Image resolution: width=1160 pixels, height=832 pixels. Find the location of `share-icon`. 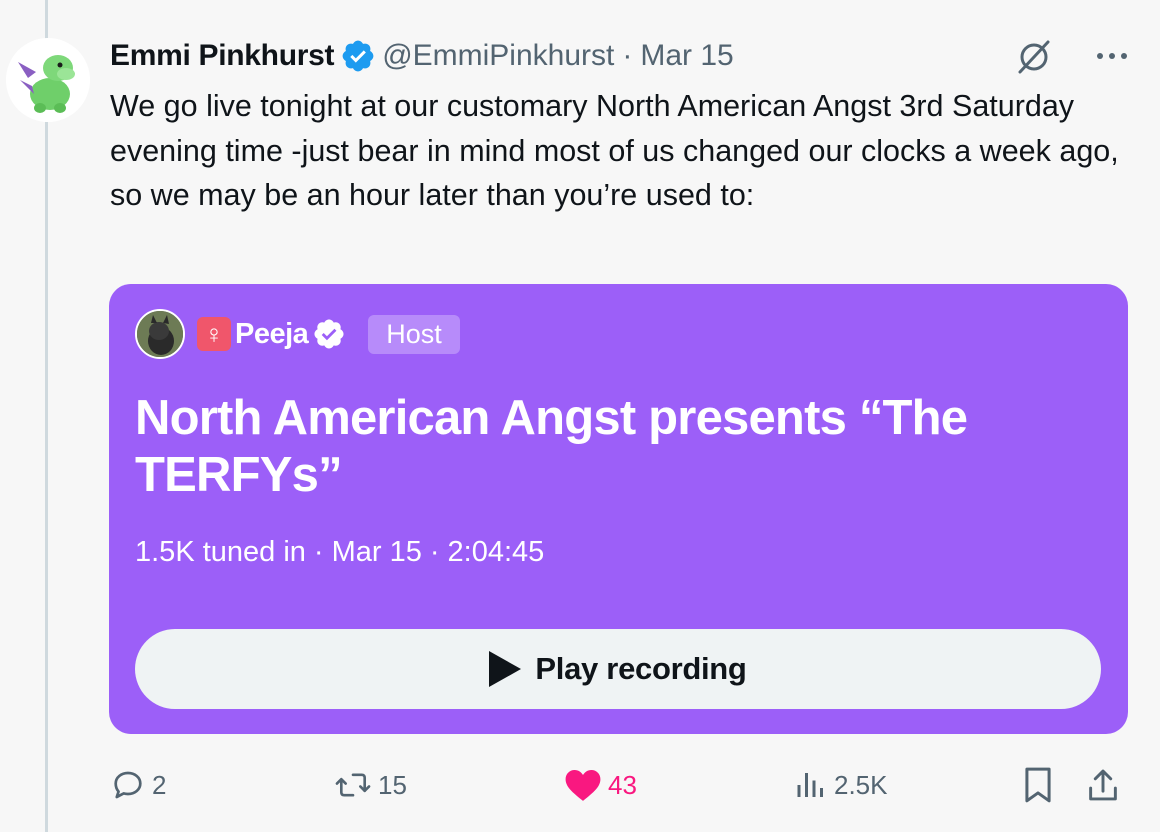

share-icon is located at coordinates (1103, 785).